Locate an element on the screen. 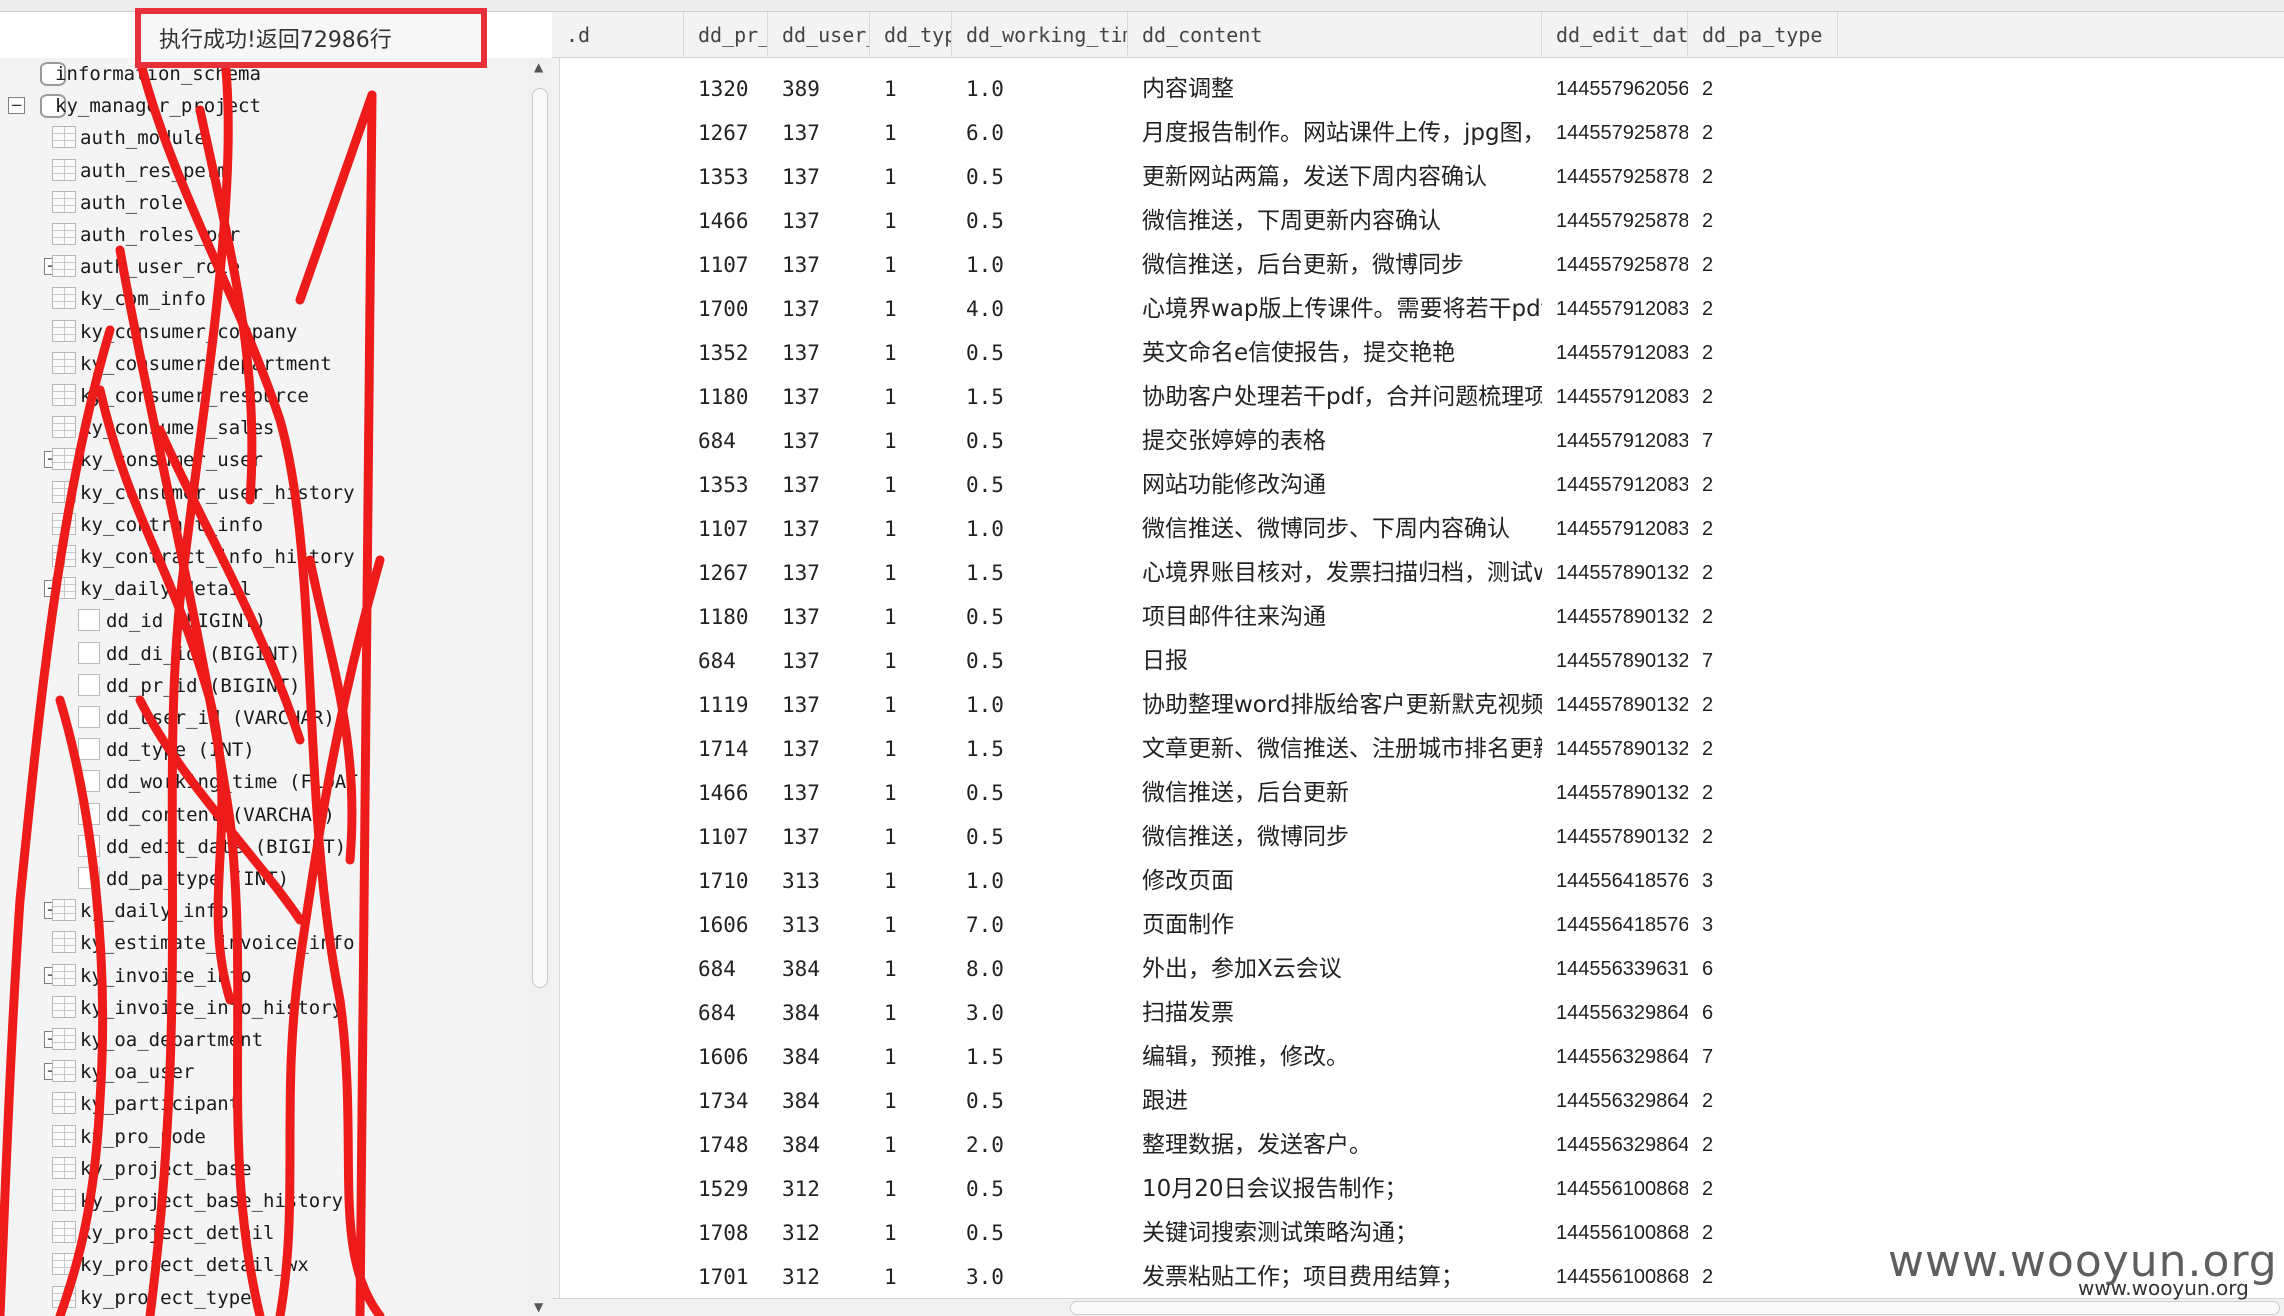  tree-item: −ky_daily_detail is located at coordinates (265, 589).